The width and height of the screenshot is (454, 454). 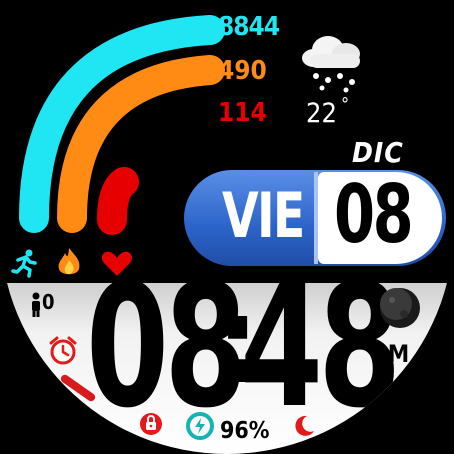 I want to click on calories-value: 490, so click(x=242, y=71).